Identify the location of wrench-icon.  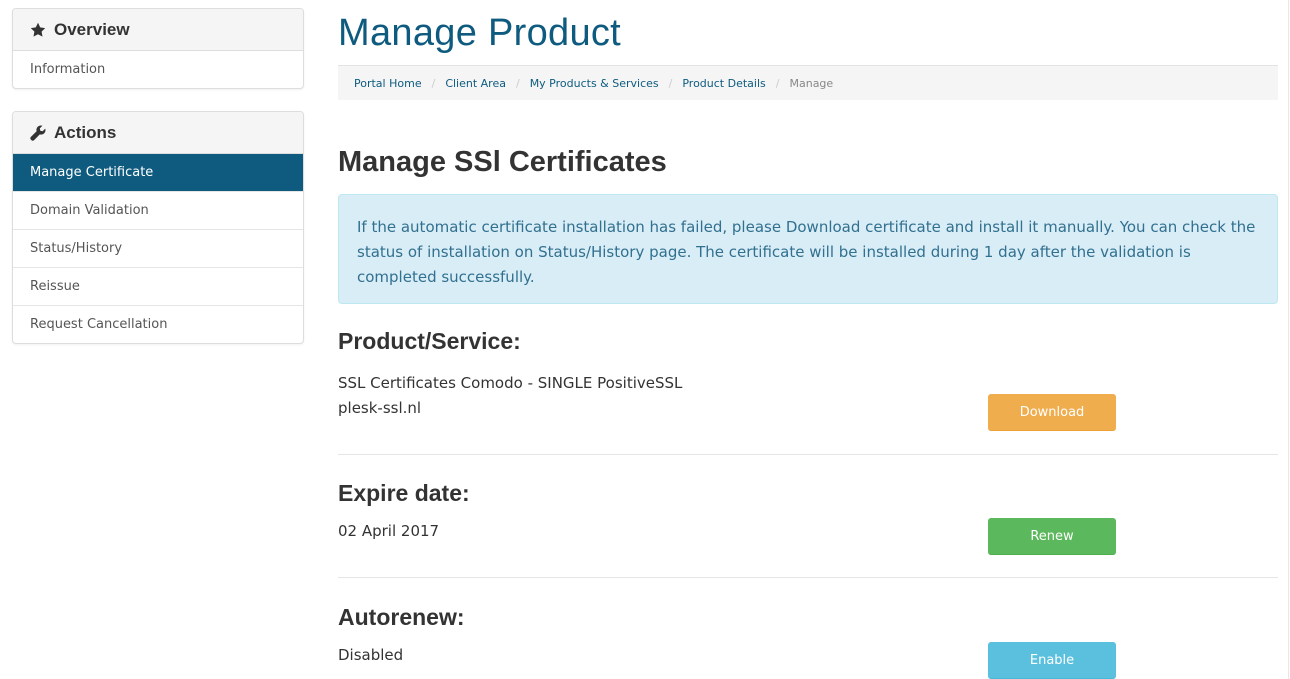
(38, 133).